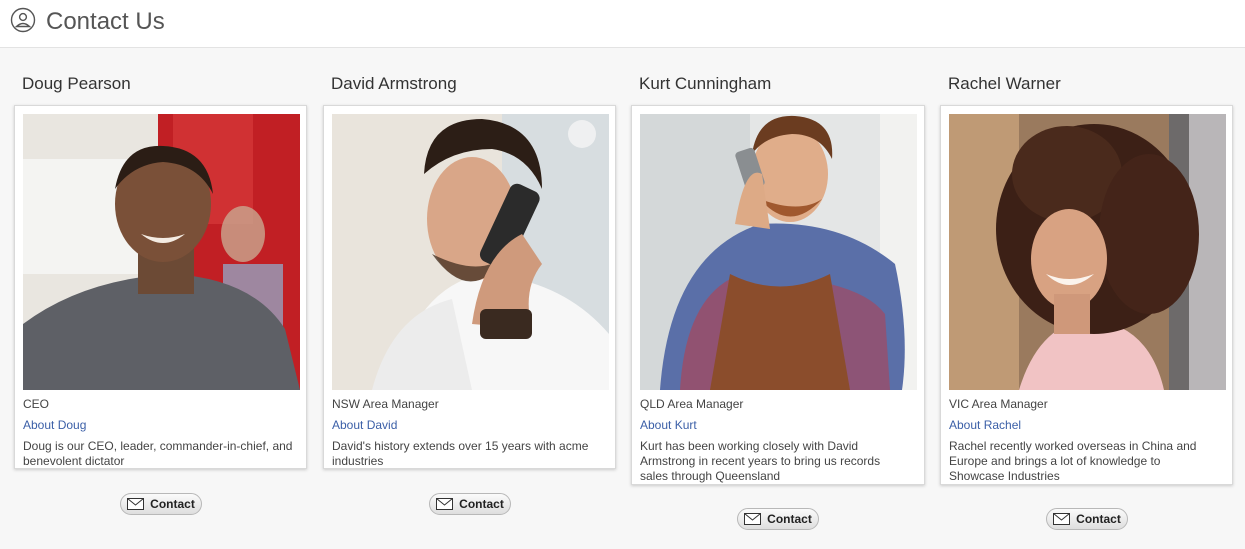 This screenshot has height=549, width=1245. I want to click on person-name: Kurt Cunningham, so click(705, 83).